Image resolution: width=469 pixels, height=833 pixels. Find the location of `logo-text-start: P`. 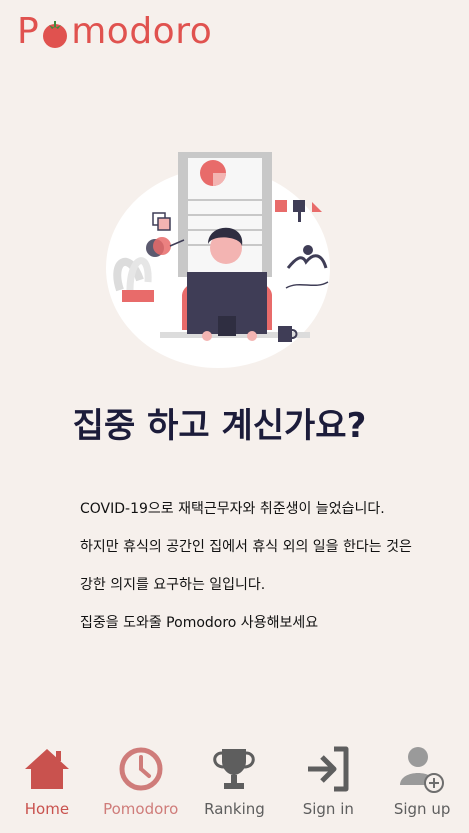

logo-text-start: P is located at coordinates (28, 31).